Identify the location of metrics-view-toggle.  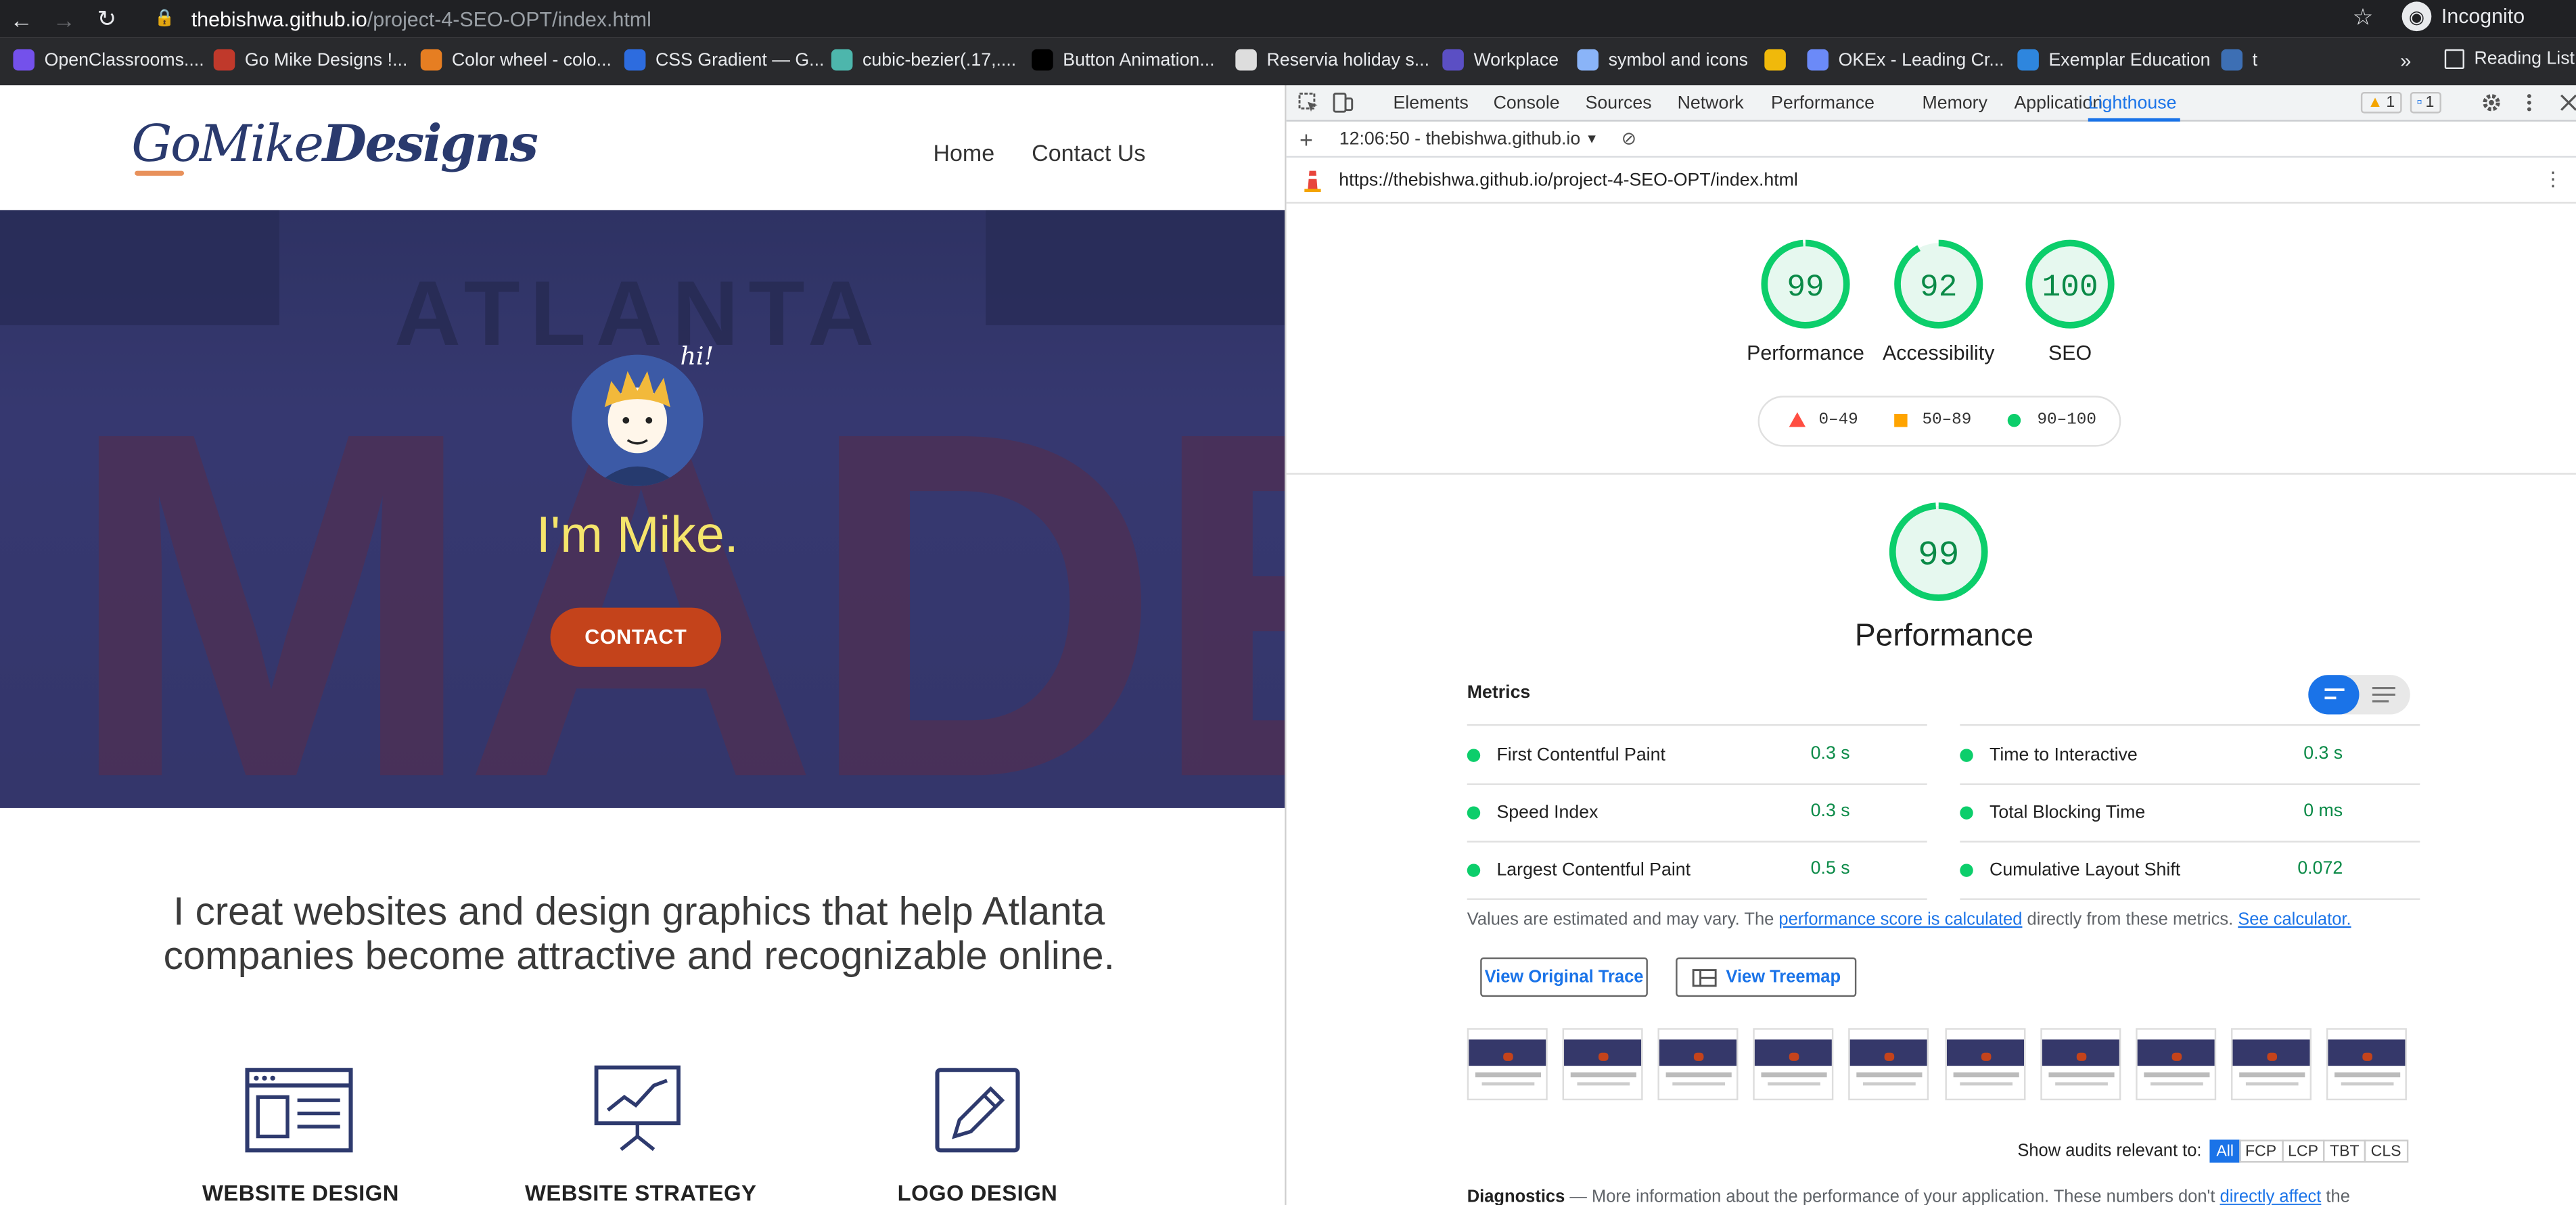
(2359, 695).